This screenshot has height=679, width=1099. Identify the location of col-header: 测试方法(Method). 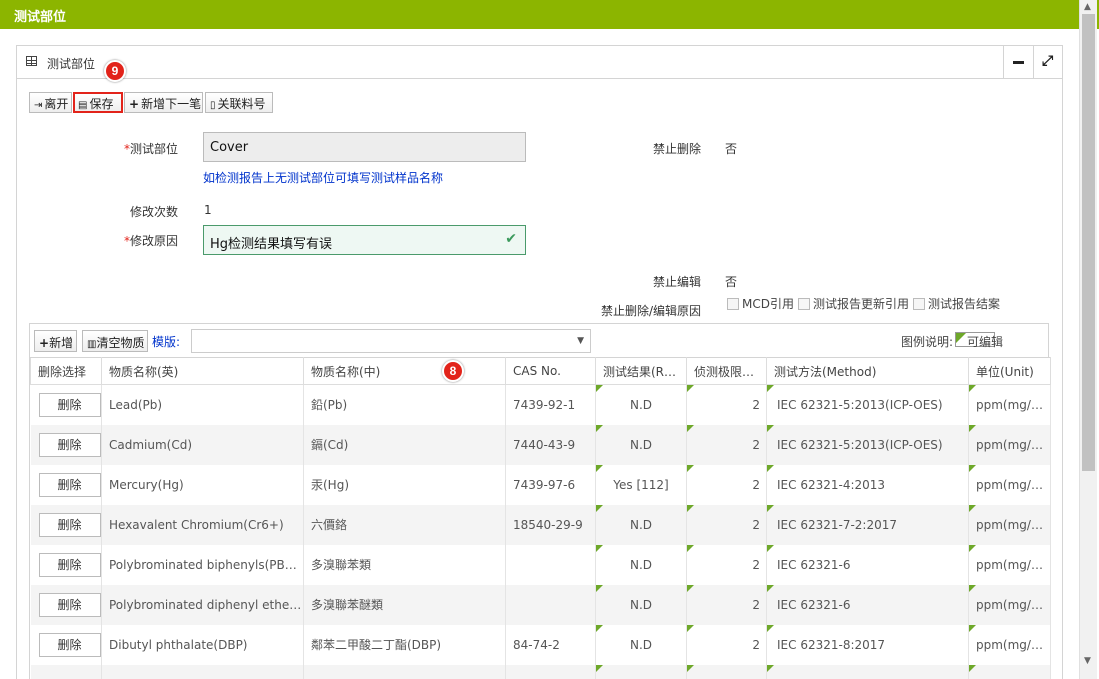
(867, 371).